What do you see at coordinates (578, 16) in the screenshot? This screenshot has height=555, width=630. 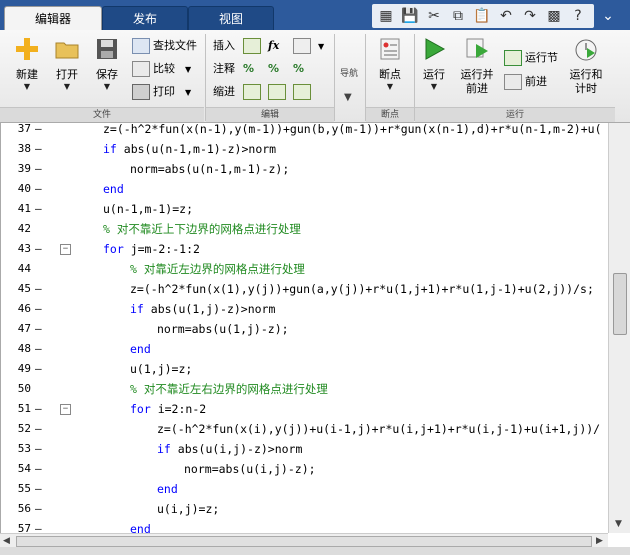 I see `help-icon: ?` at bounding box center [578, 16].